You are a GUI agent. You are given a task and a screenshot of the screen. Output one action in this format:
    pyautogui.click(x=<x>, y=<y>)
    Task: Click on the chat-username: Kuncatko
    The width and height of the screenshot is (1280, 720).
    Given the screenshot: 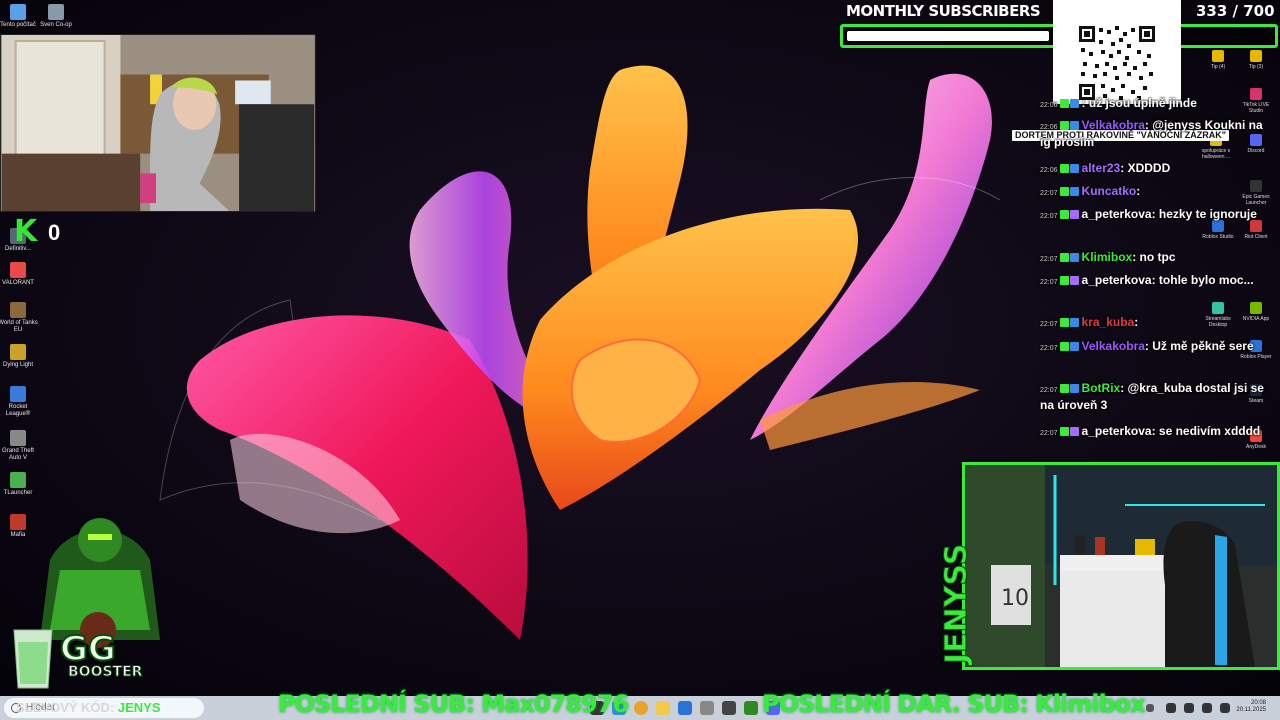 What is the action you would take?
    pyautogui.click(x=1109, y=191)
    